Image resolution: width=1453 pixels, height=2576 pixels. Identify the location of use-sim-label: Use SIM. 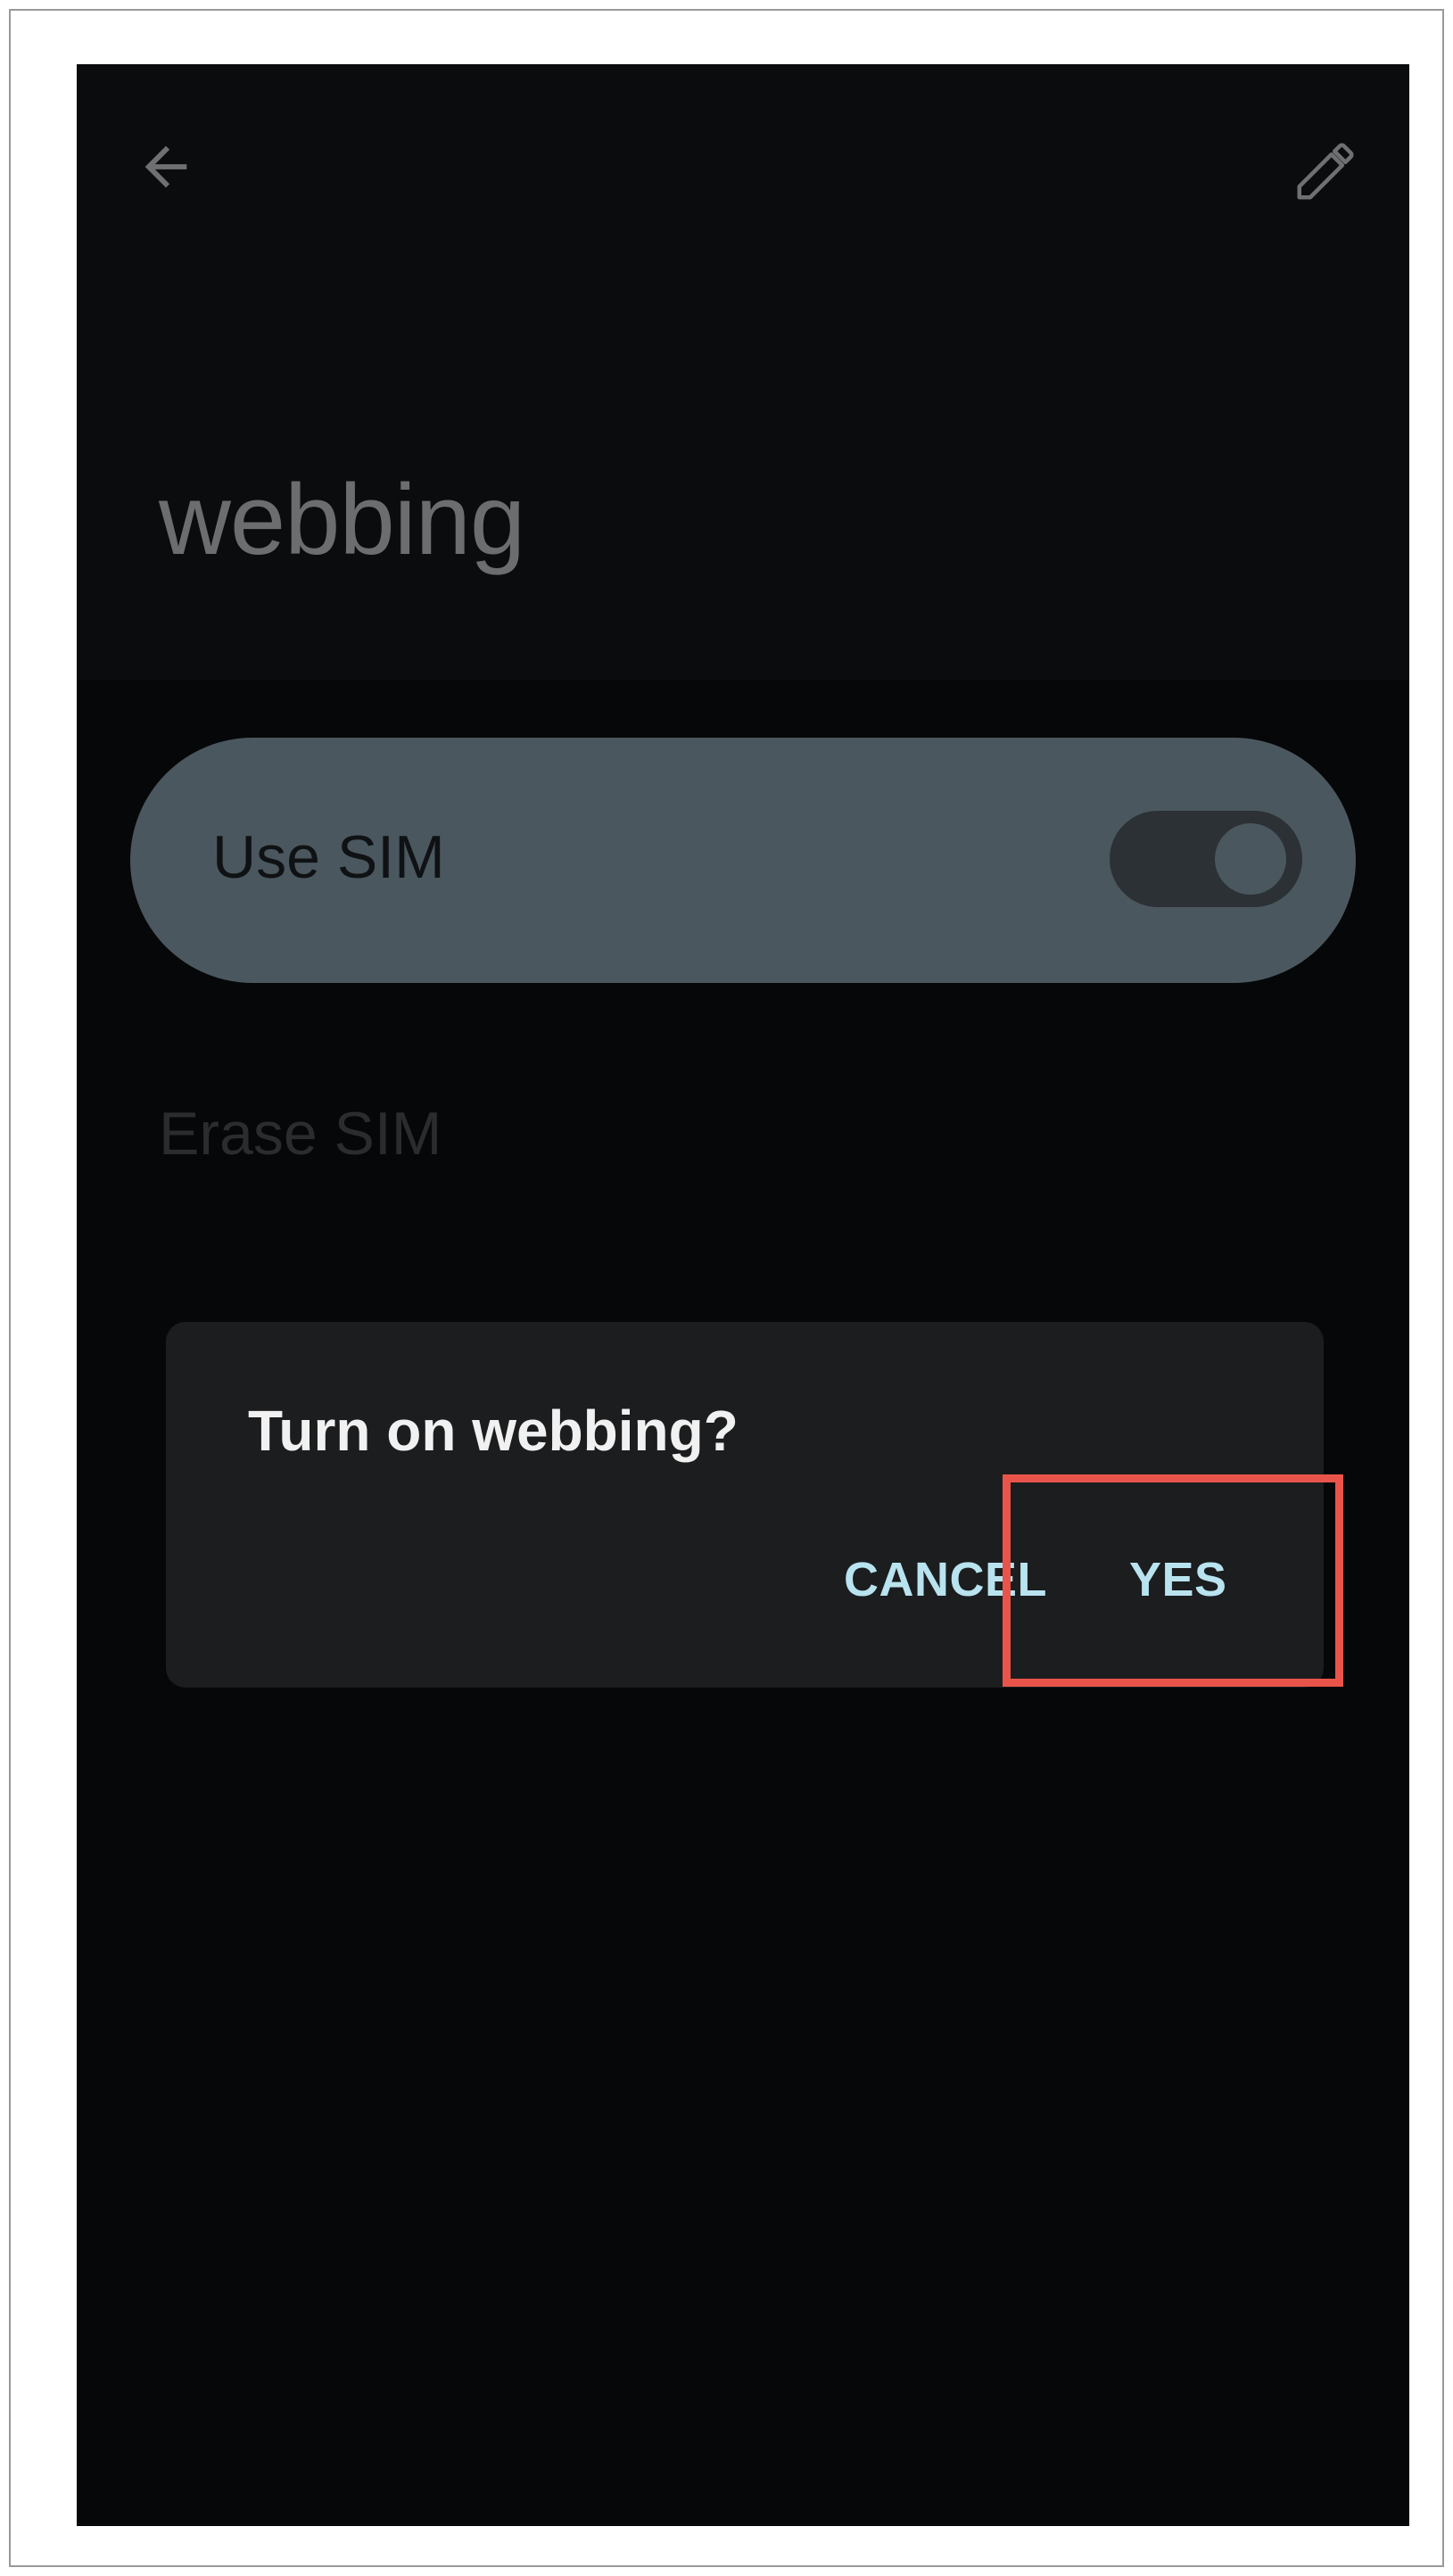
(329, 857).